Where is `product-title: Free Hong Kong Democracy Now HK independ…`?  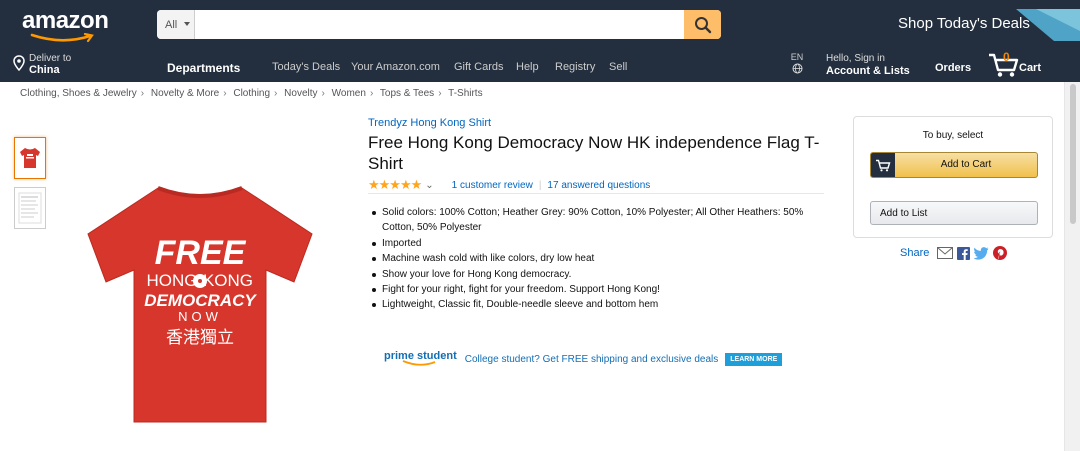 product-title: Free Hong Kong Democracy Now HK independ… is located at coordinates (594, 153).